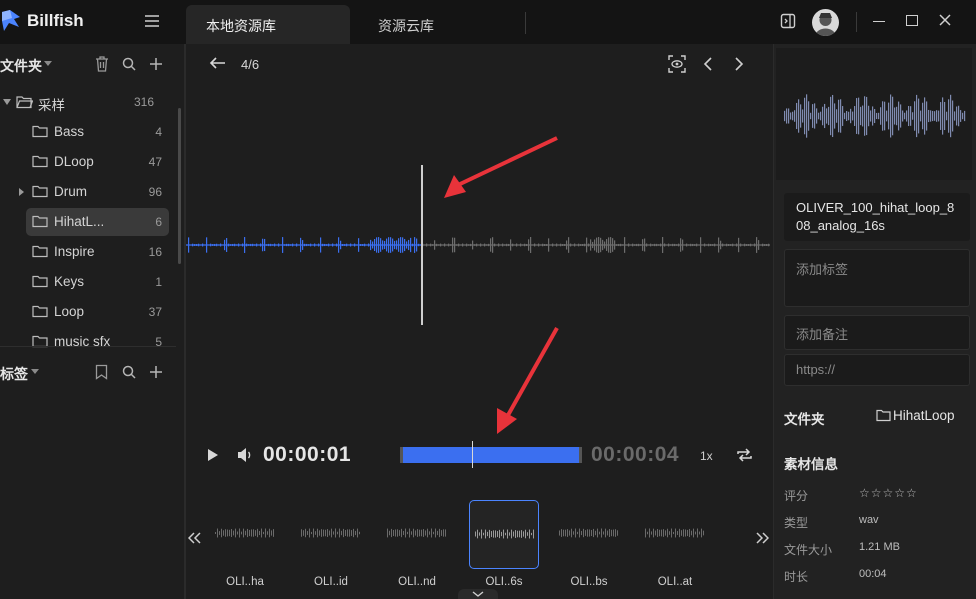  I want to click on panel-toggle-icon, so click(788, 21).